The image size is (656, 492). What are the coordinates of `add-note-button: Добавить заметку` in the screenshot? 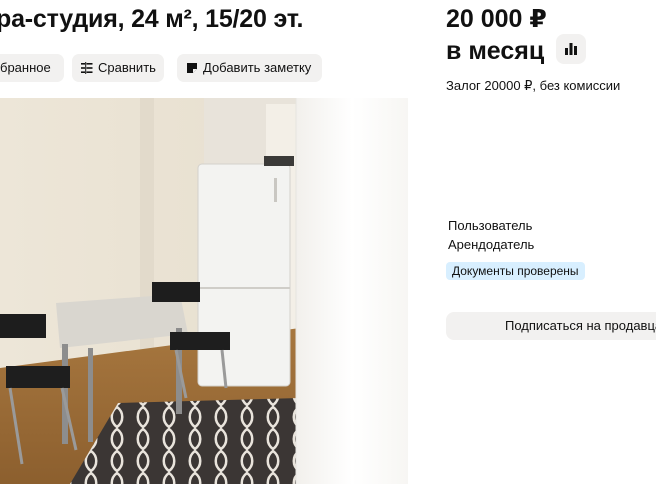 It's located at (249, 68).